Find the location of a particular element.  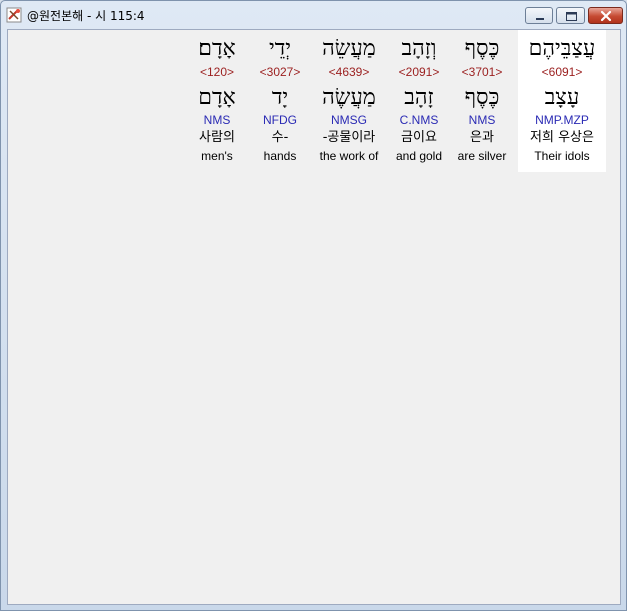

word-column: אָדָם׃ <120> אָדָם NMS 사람의 men's is located at coordinates (217, 101).